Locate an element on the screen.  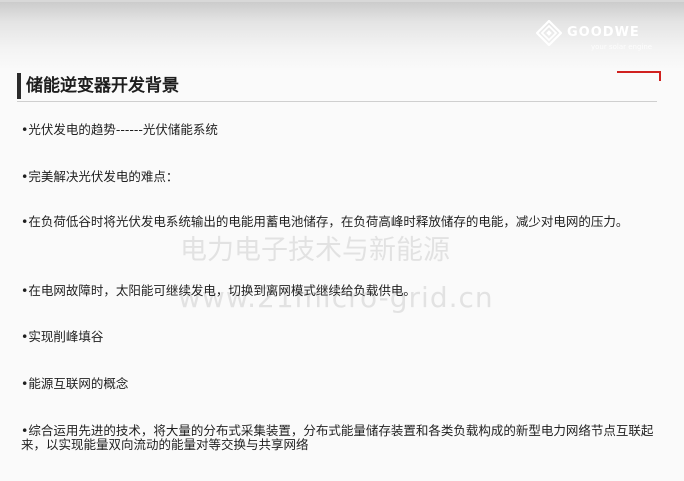
bullet-item: •在电网故障时，太阳能可继续发电，切换到离网模式继续给负载供电。 is located at coordinates (218, 290).